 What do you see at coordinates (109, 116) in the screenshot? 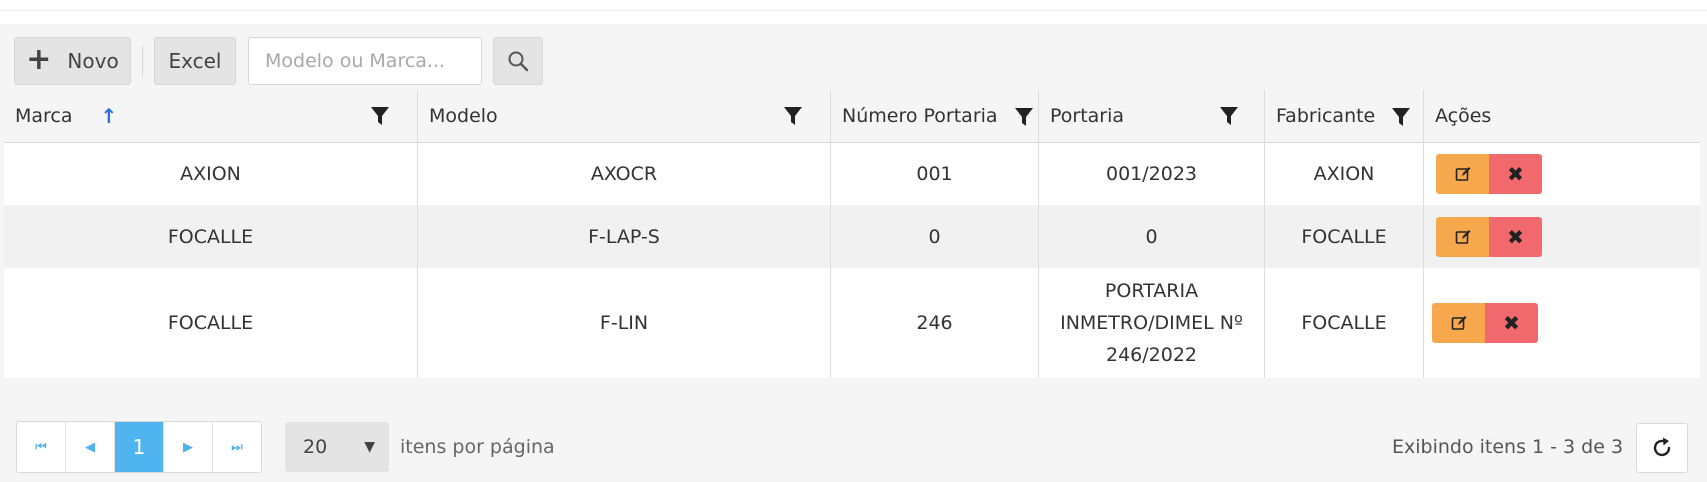
I see `arrow-up-icon: ↑` at bounding box center [109, 116].